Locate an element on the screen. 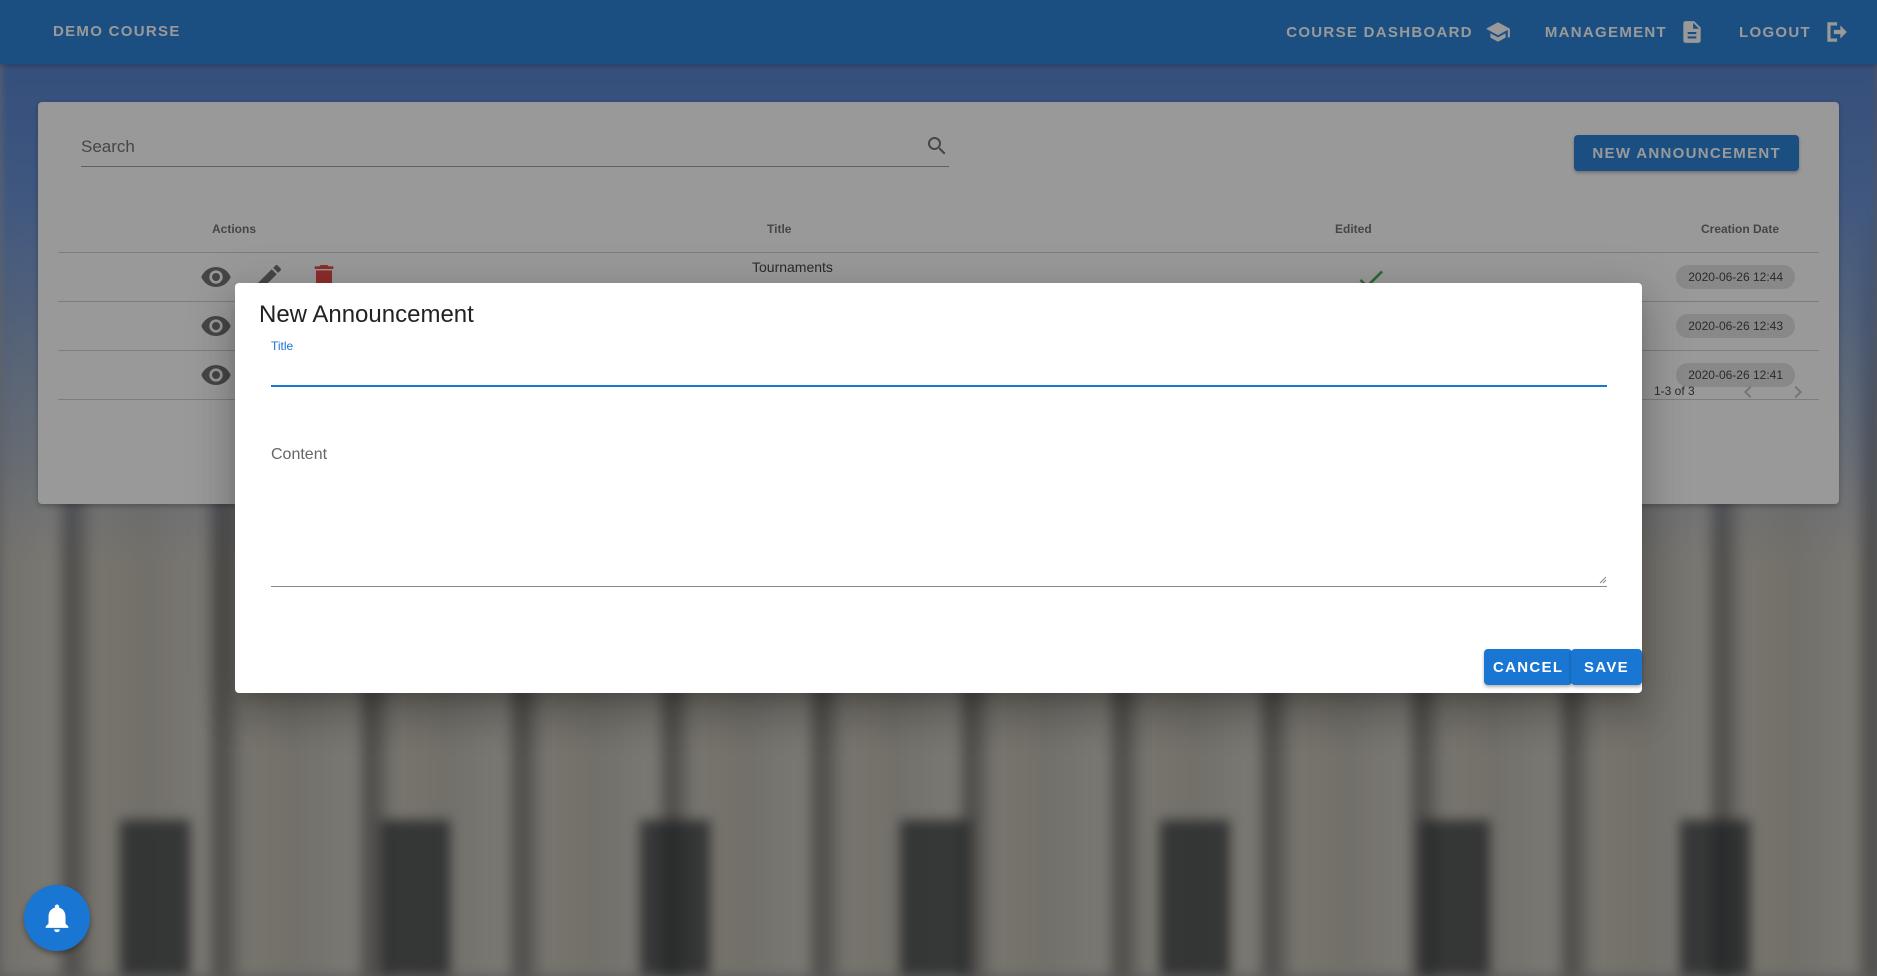 This screenshot has width=1877, height=976. title-field: Title is located at coordinates (939, 363).